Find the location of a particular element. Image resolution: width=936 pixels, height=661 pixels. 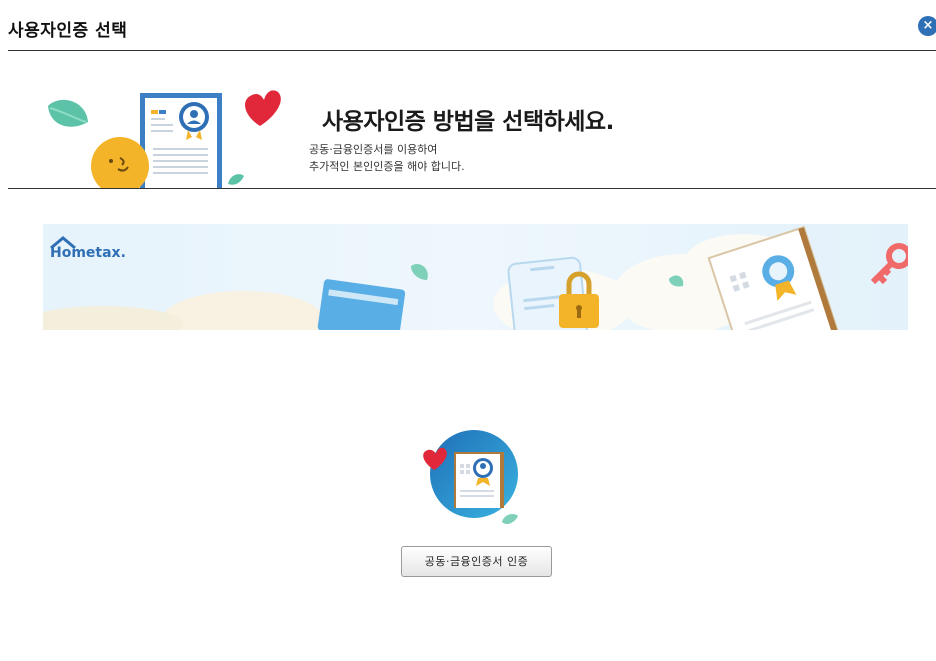

hero-heading: 사용자인증 방법을 선택하세요. is located at coordinates (468, 122).